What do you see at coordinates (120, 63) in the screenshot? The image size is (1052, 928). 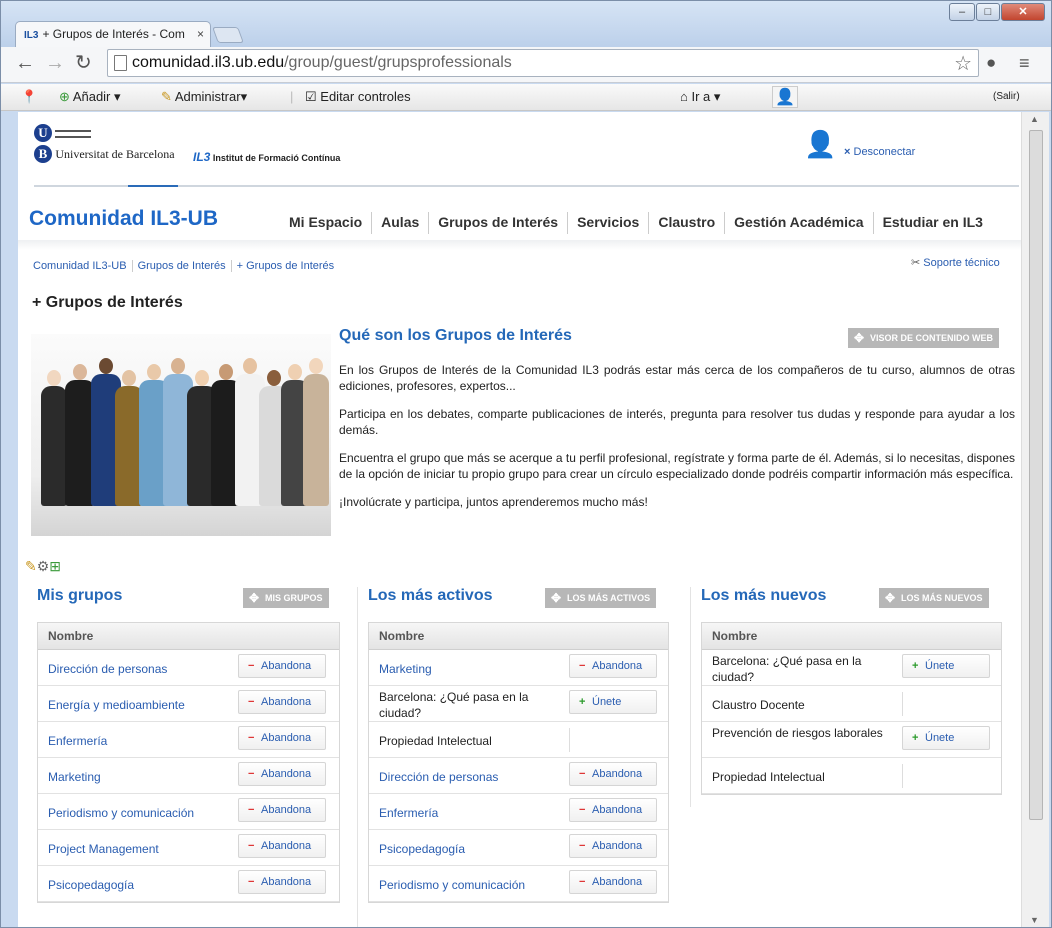 I see `page-icon` at bounding box center [120, 63].